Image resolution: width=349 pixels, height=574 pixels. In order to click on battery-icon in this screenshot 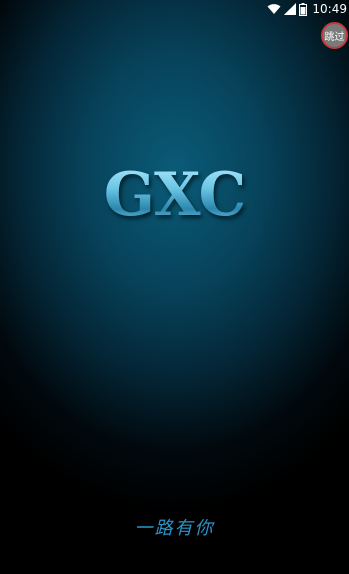, I will do `click(303, 9)`.